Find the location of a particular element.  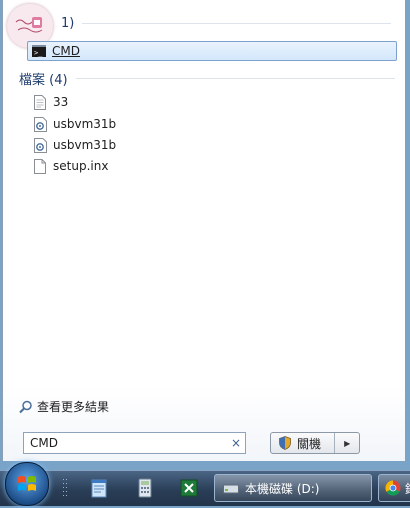

taskbar: 本機磁碟 (D:) 錄 is located at coordinates (205, 484).